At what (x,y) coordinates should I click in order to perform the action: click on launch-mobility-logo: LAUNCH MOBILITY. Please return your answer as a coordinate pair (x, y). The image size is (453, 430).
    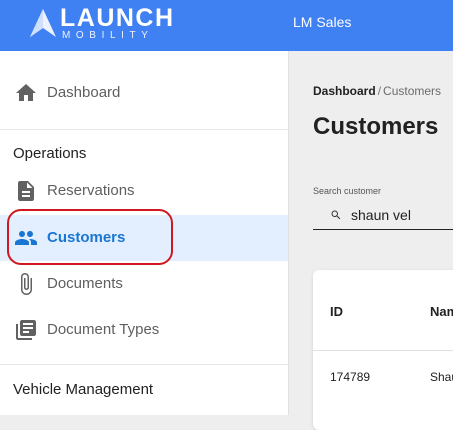
    Looking at the image, I should click on (104, 24).